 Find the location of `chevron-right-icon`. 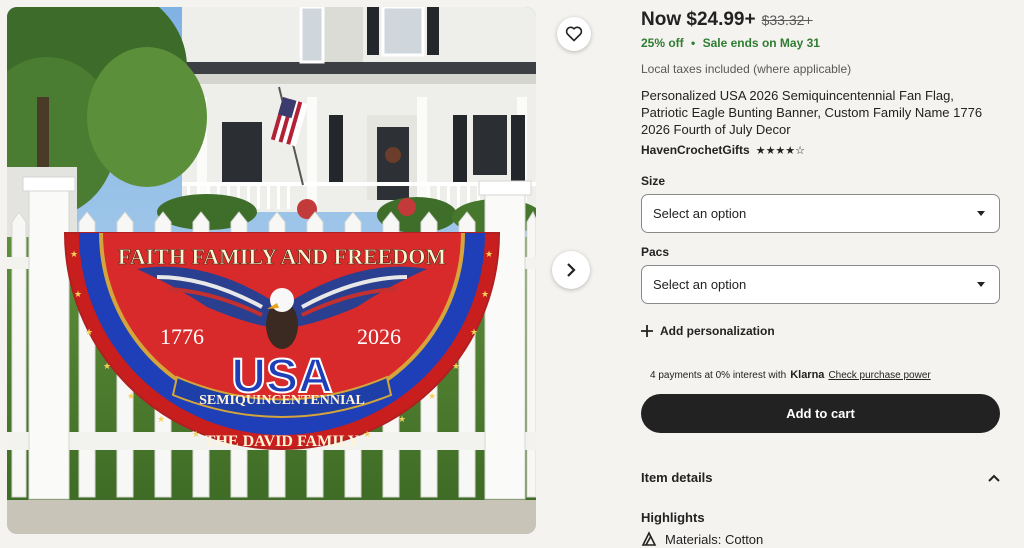

chevron-right-icon is located at coordinates (571, 270).